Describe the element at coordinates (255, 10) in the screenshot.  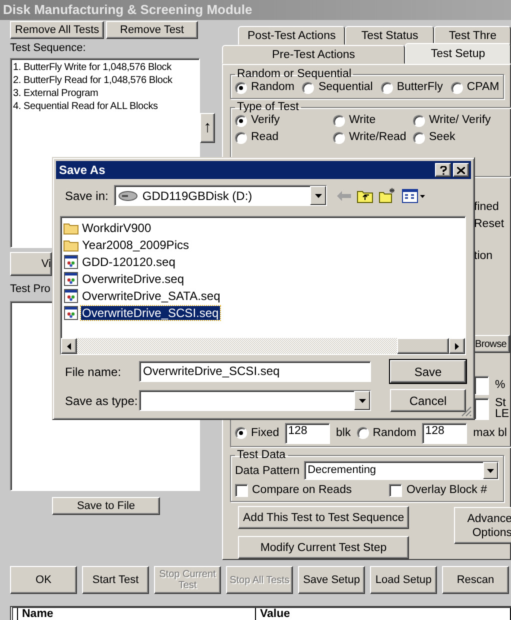
I see `window-title: Disk Manufacturing & Screening Module` at that location.